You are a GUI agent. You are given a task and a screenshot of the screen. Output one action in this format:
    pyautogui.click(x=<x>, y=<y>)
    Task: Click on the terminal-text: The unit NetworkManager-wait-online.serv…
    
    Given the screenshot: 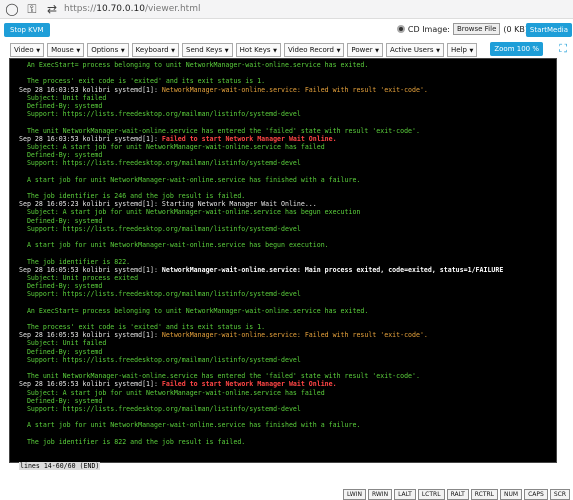 What is the action you would take?
    pyautogui.click(x=219, y=130)
    